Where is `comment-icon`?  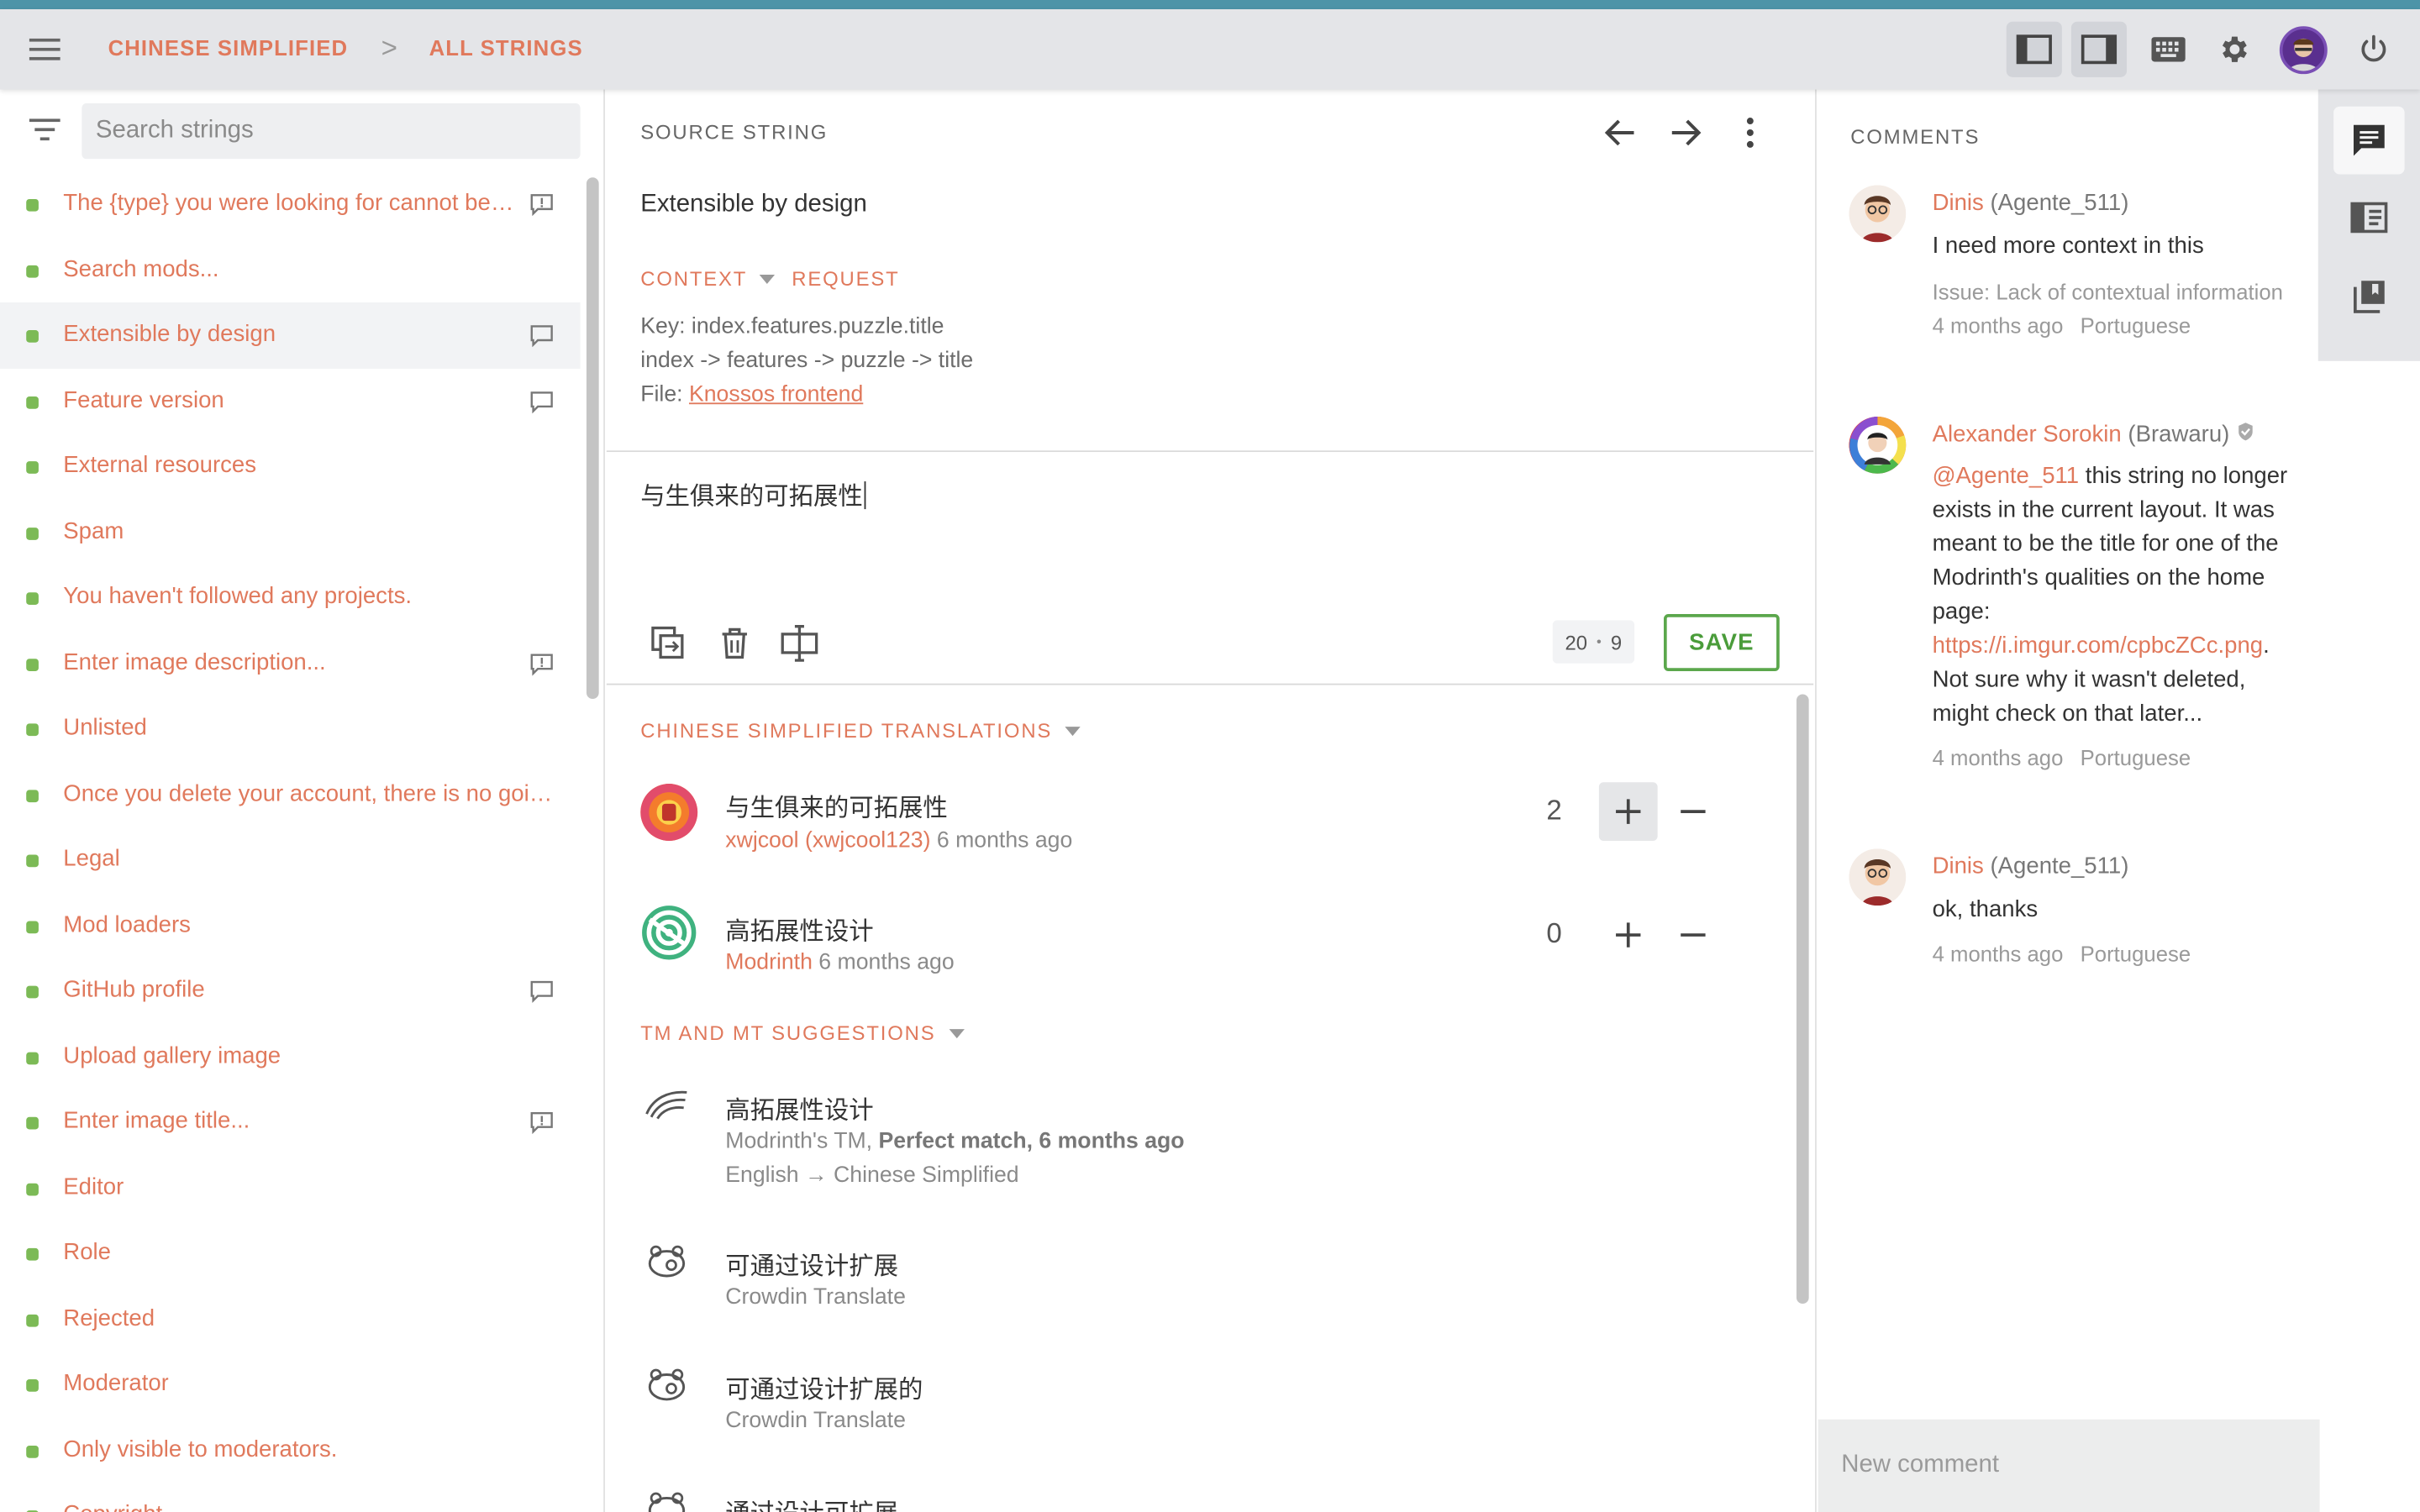
comment-icon is located at coordinates (541, 402).